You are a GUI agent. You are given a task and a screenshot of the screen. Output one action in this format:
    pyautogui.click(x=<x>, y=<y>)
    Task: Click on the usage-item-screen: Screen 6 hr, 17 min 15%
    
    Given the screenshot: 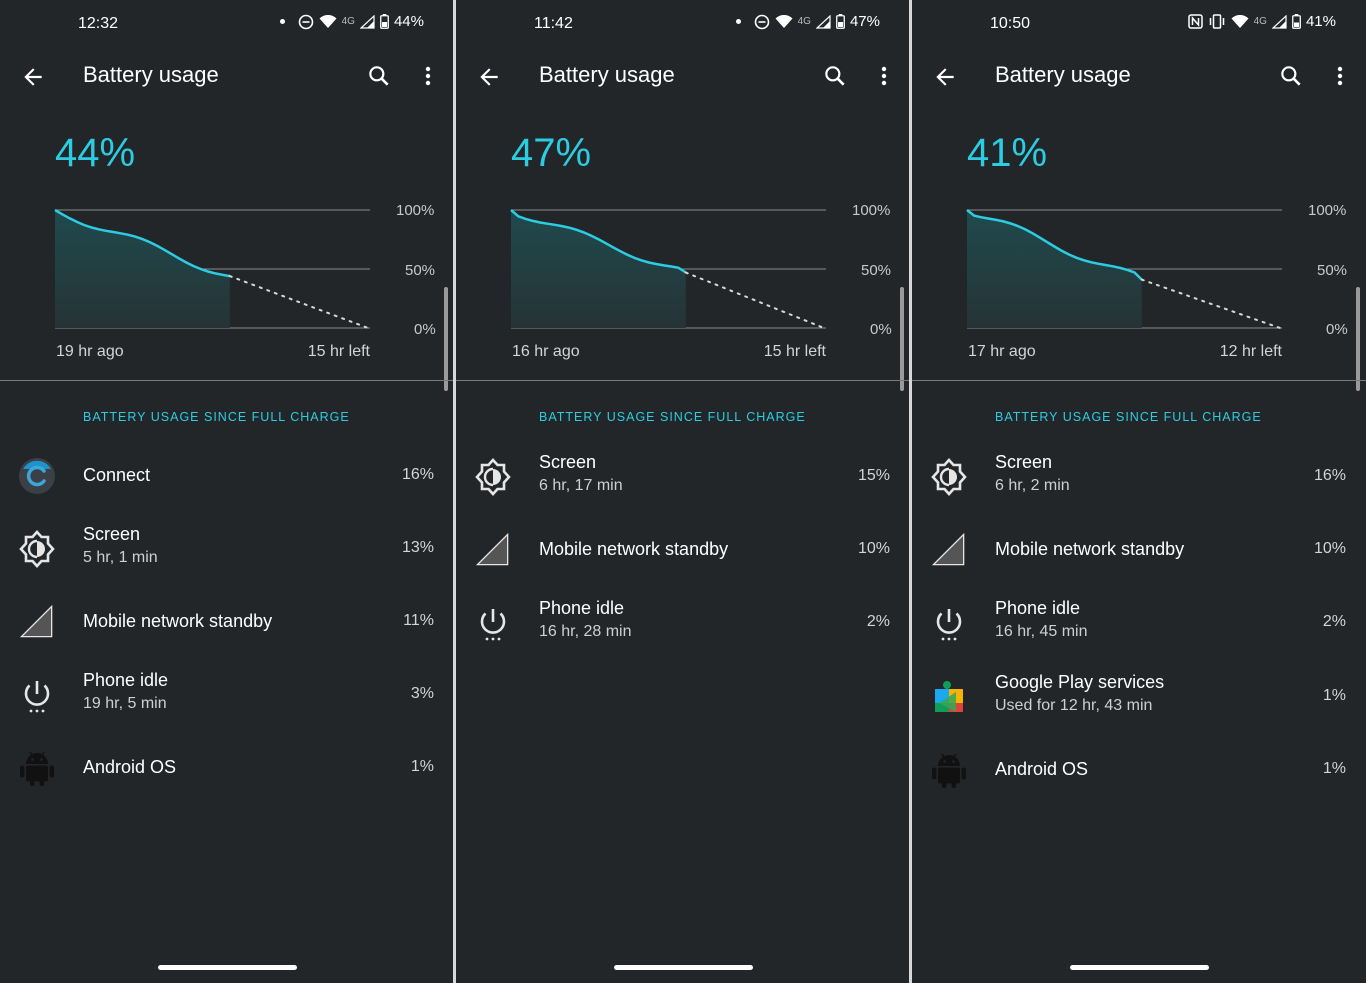 What is the action you would take?
    pyautogui.click(x=683, y=477)
    